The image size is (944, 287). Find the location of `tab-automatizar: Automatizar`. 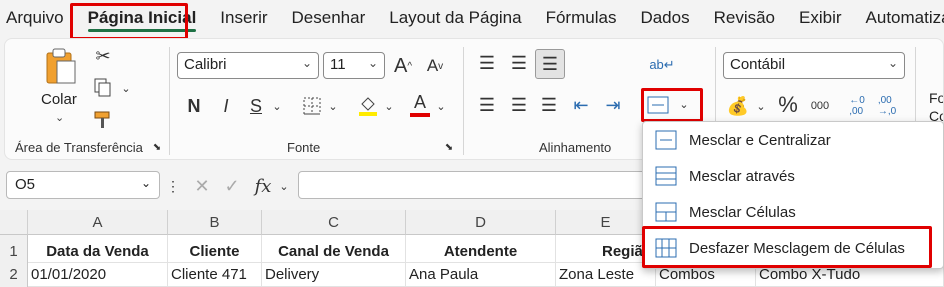

tab-automatizar: Automatizar is located at coordinates (899, 18).